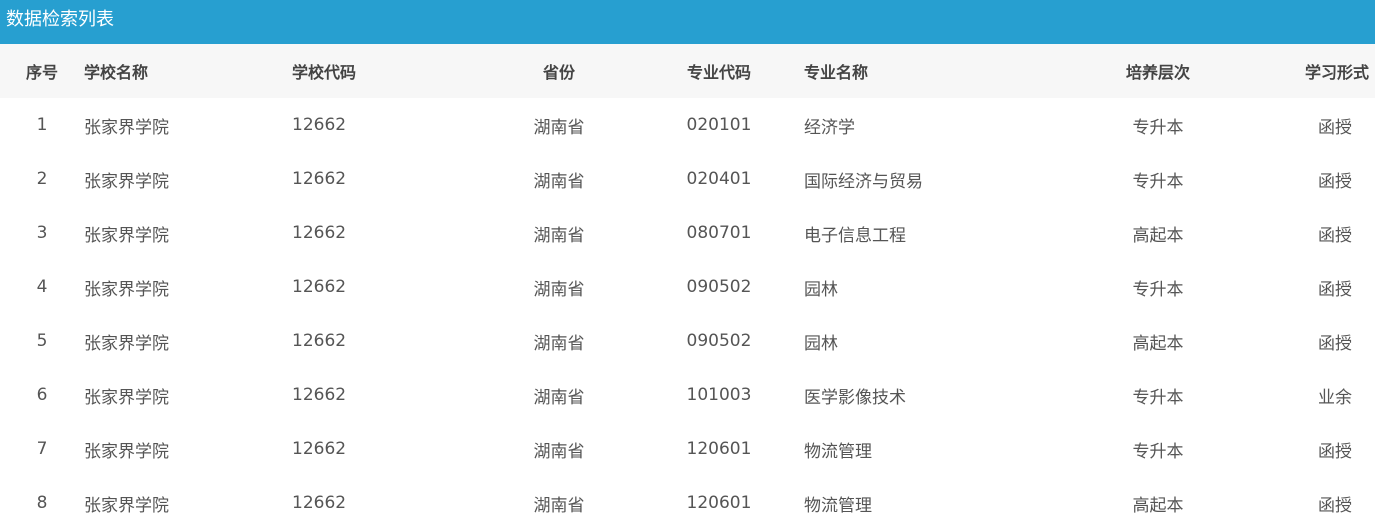 This screenshot has height=531, width=1375. What do you see at coordinates (719, 395) in the screenshot?
I see `cell-major-code: 101003` at bounding box center [719, 395].